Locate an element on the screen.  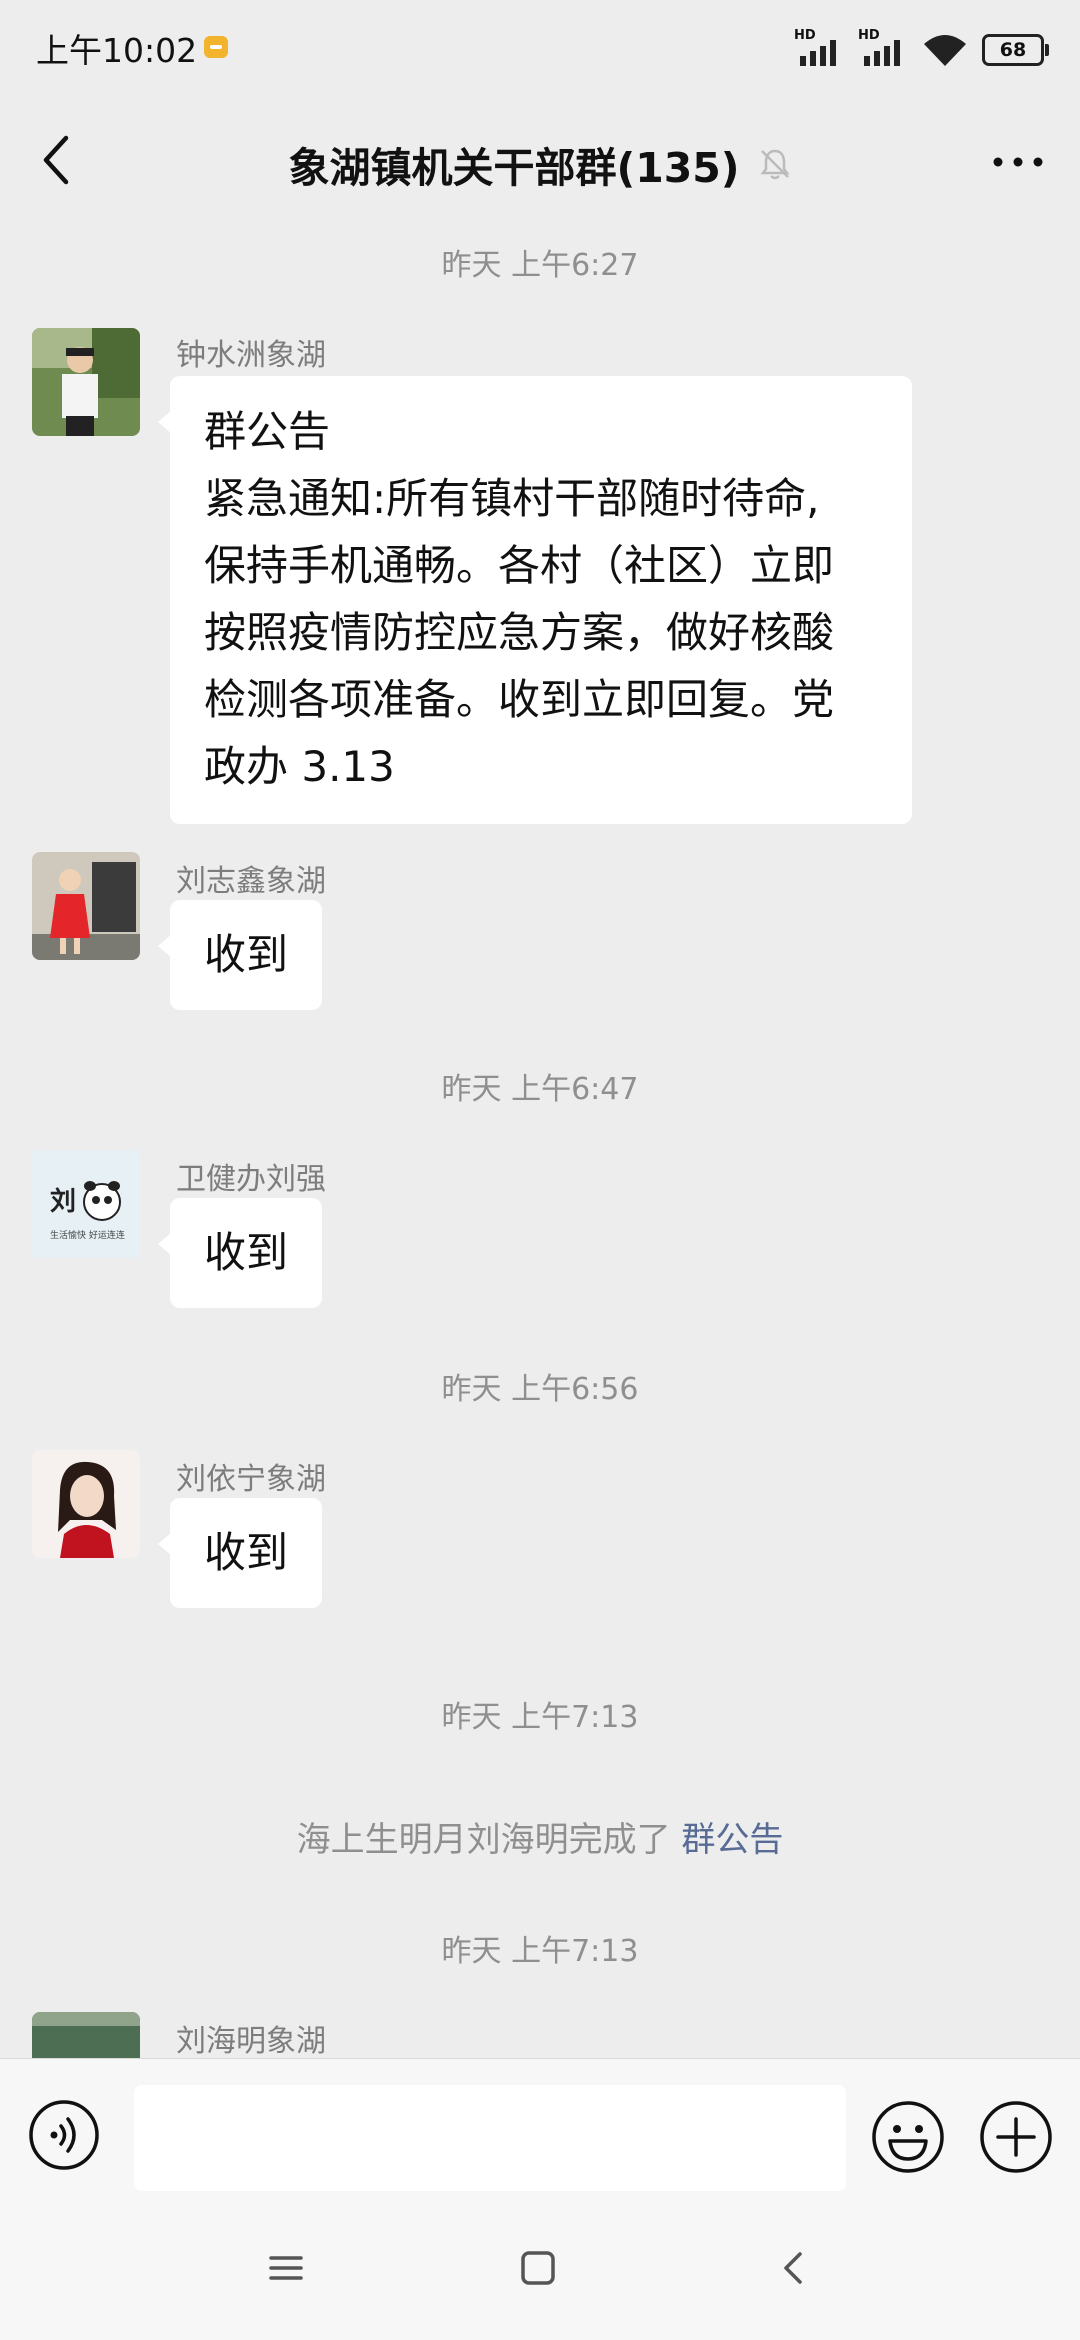
notice-line: 群公告 is located at coordinates (267, 431).